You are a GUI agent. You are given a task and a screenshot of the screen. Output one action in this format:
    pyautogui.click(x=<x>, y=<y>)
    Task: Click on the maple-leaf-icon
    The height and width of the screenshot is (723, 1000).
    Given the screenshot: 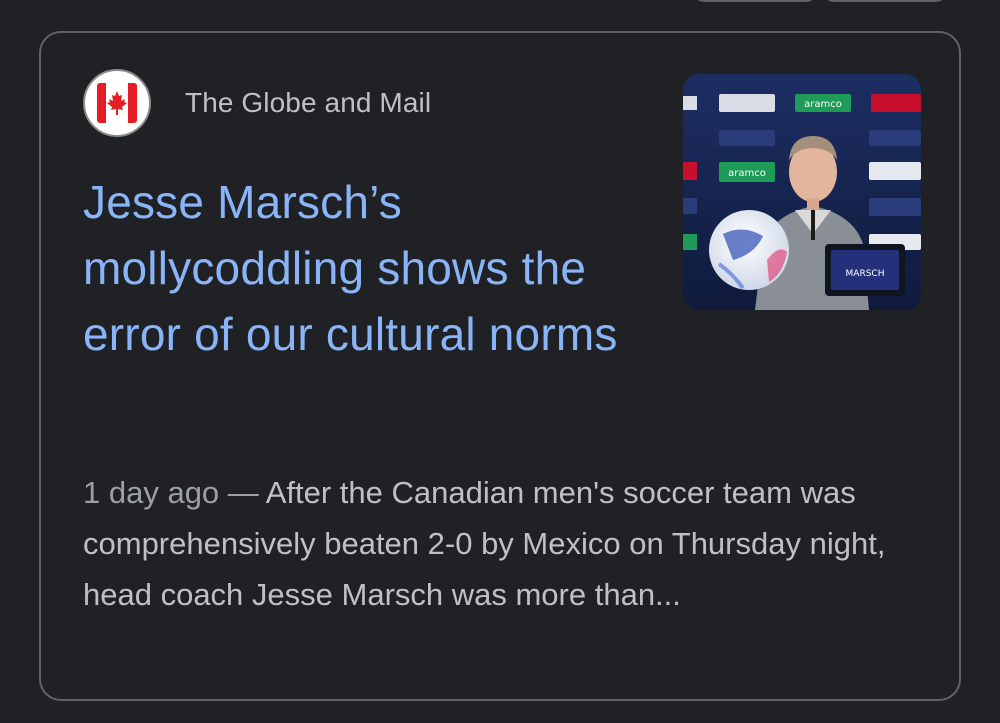 What is the action you would take?
    pyautogui.click(x=117, y=103)
    